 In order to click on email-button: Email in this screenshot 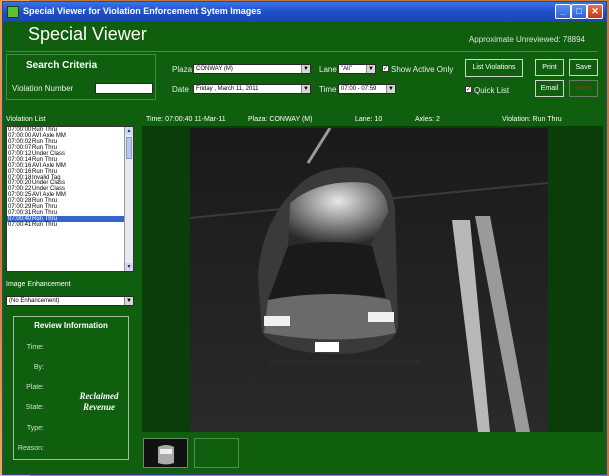, I will do `click(549, 88)`.